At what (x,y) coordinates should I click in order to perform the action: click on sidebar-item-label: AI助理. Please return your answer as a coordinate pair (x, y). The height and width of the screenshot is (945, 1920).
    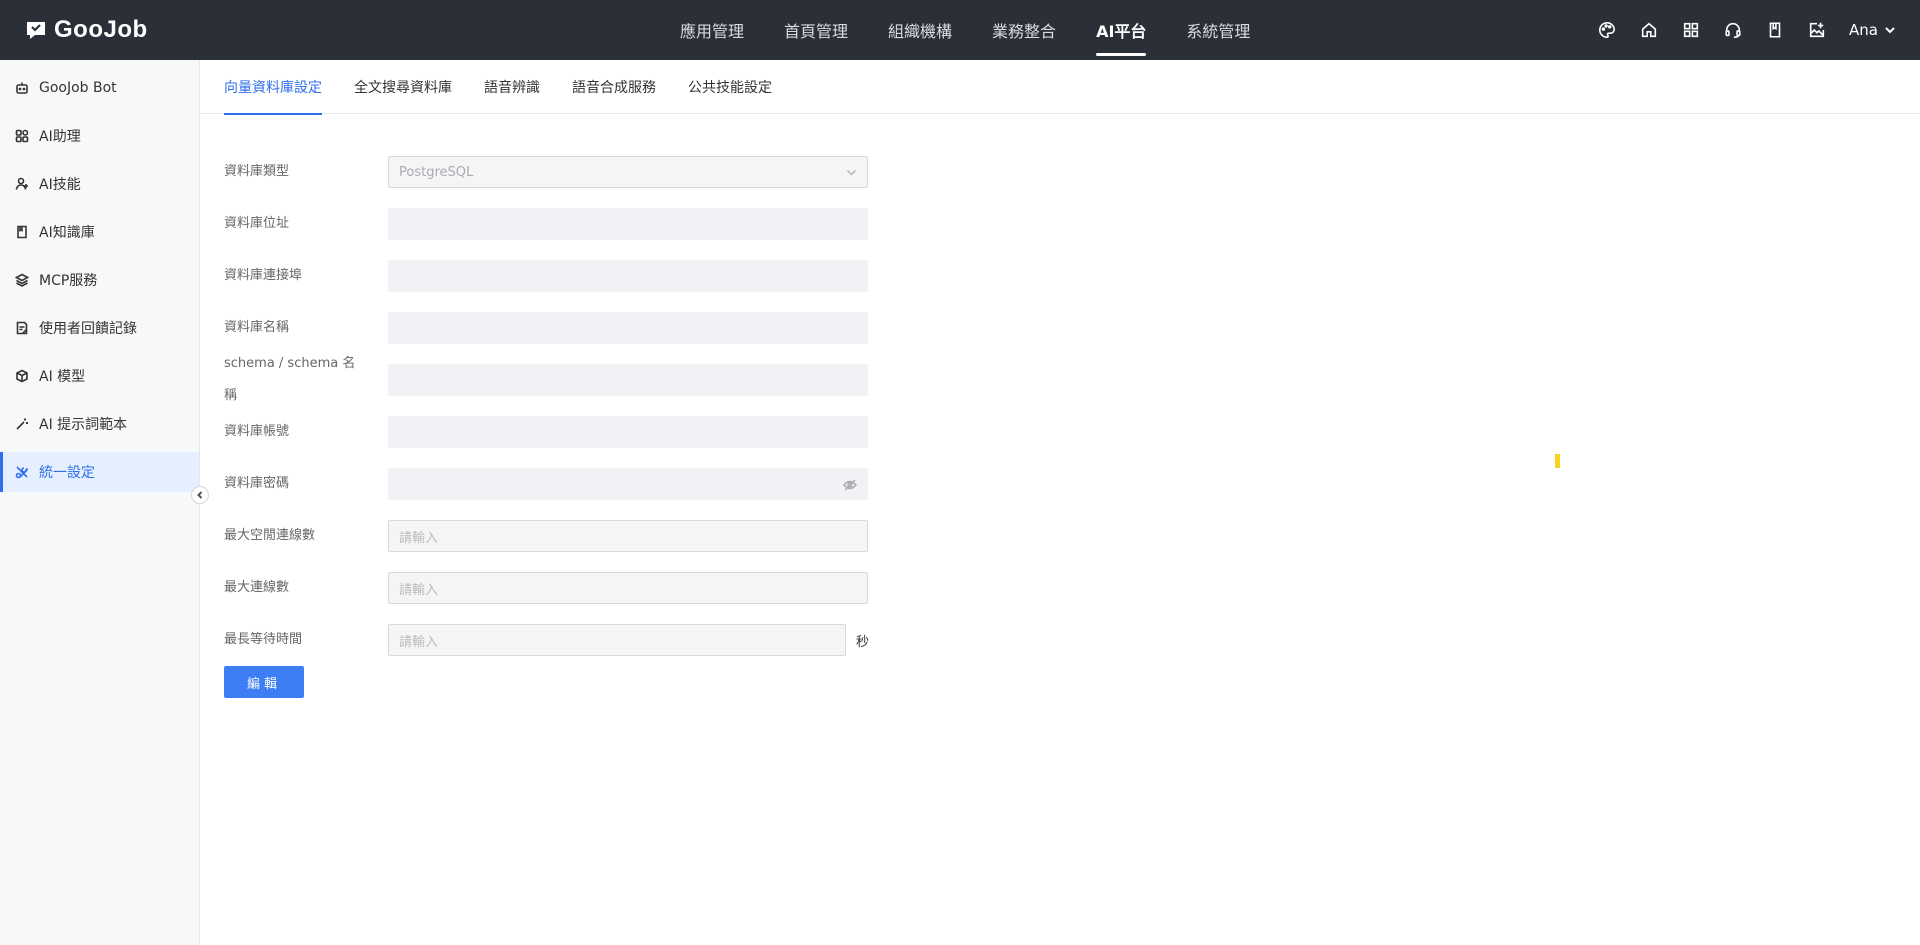
    Looking at the image, I should click on (60, 137).